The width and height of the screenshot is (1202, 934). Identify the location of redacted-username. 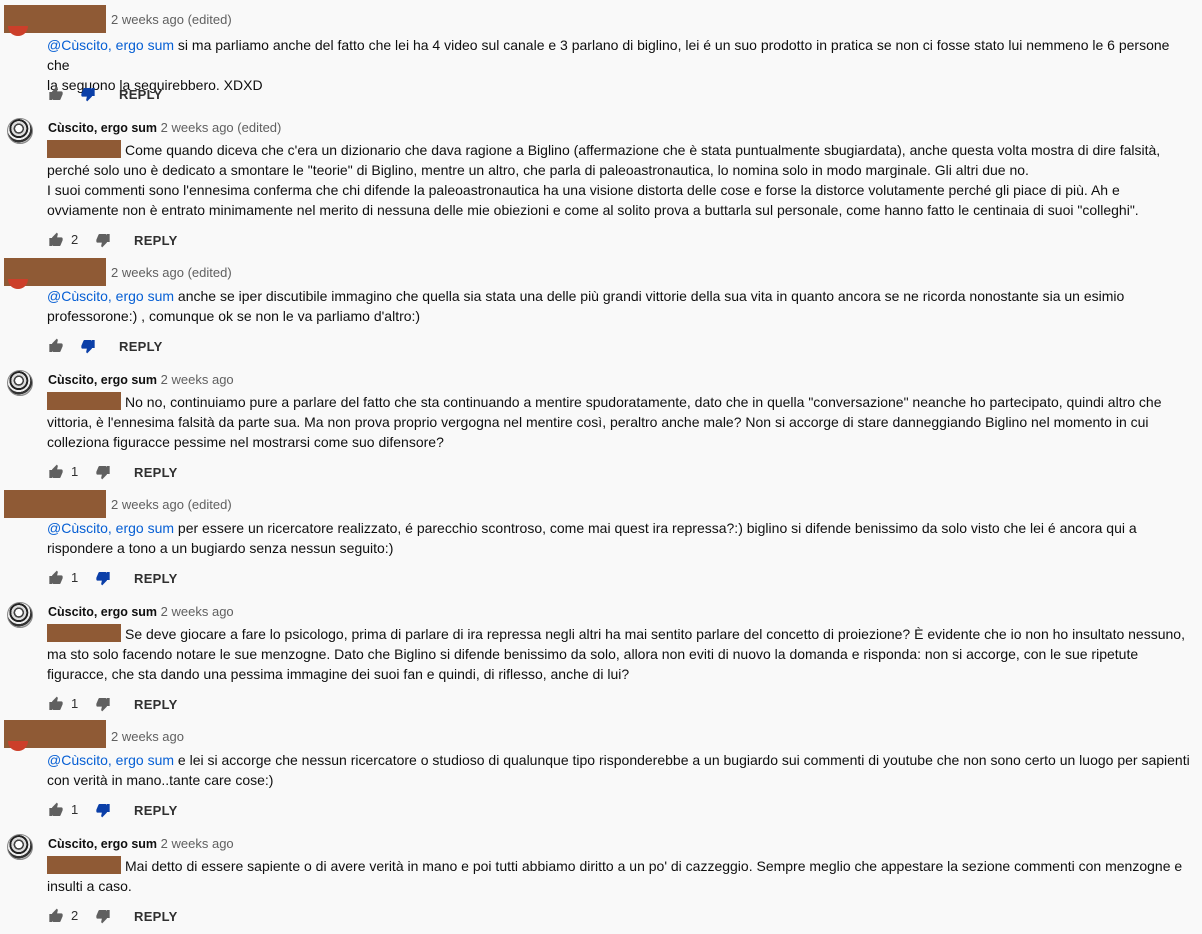
(55, 504).